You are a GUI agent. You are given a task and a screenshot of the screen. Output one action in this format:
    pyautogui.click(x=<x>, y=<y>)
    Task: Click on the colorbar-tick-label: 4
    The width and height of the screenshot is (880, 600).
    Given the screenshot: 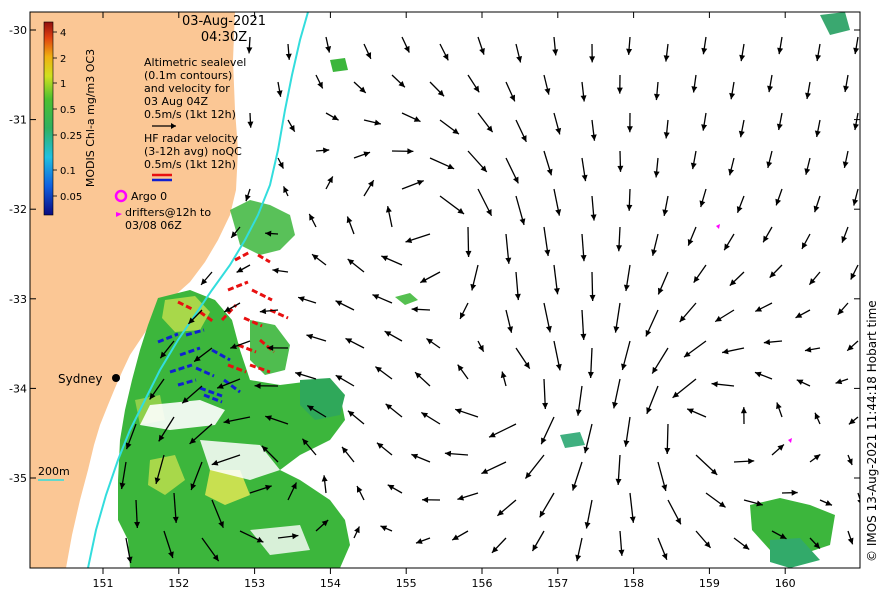 What is the action you would take?
    pyautogui.click(x=63, y=33)
    